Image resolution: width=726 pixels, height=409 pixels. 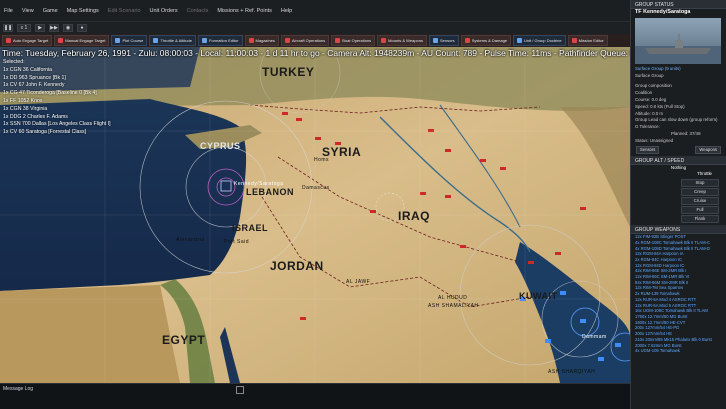 I want to click on formation-icon, so click(x=204, y=40).